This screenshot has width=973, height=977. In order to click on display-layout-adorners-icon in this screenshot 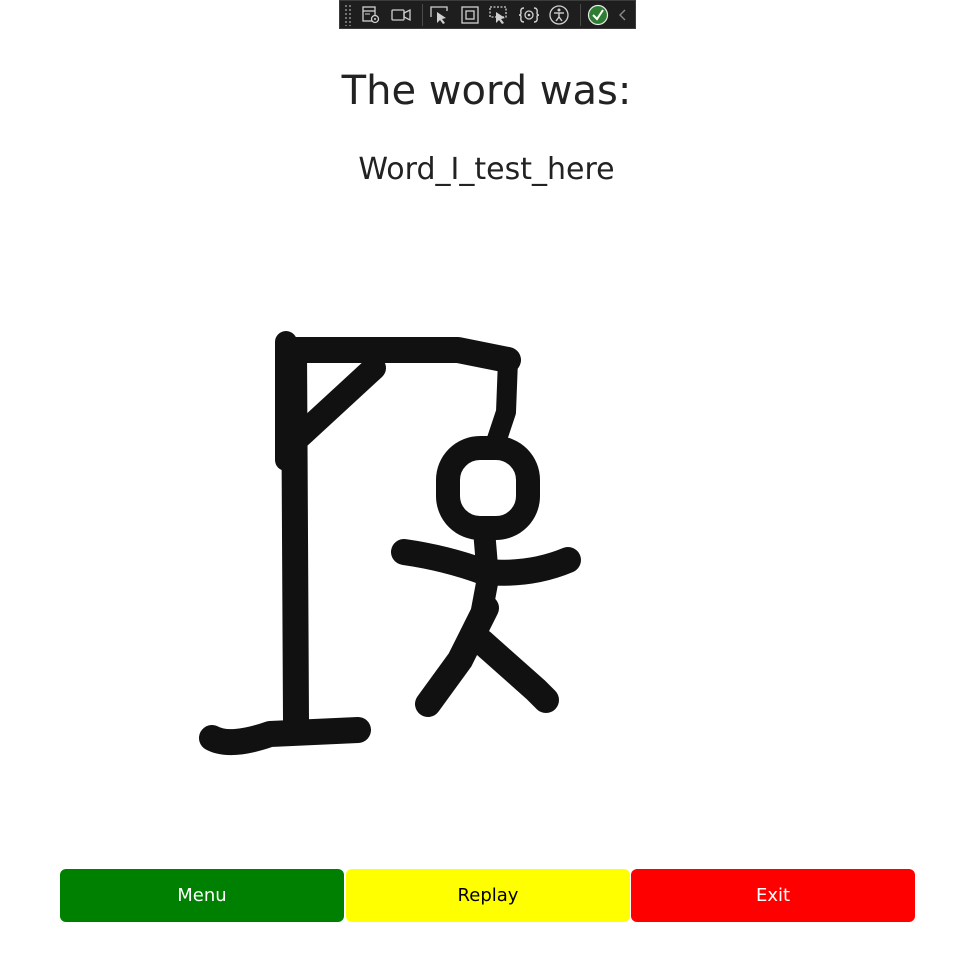, I will do `click(470, 15)`.